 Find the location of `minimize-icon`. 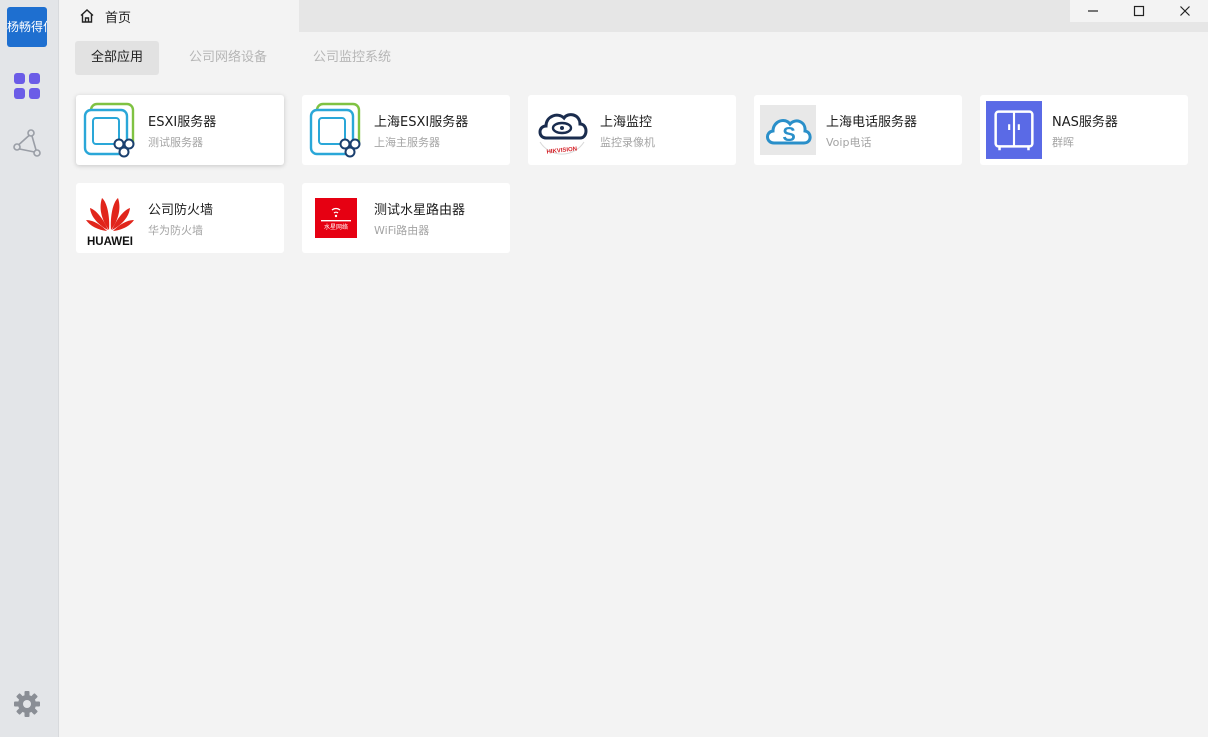

minimize-icon is located at coordinates (1093, 11).